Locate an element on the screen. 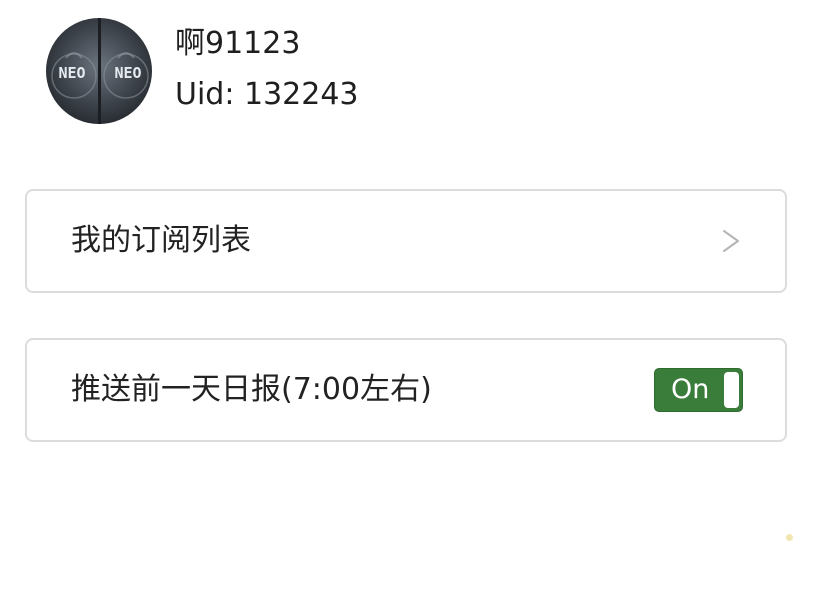 This screenshot has height=596, width=823. avatar-text-left: NEO is located at coordinates (71, 73).